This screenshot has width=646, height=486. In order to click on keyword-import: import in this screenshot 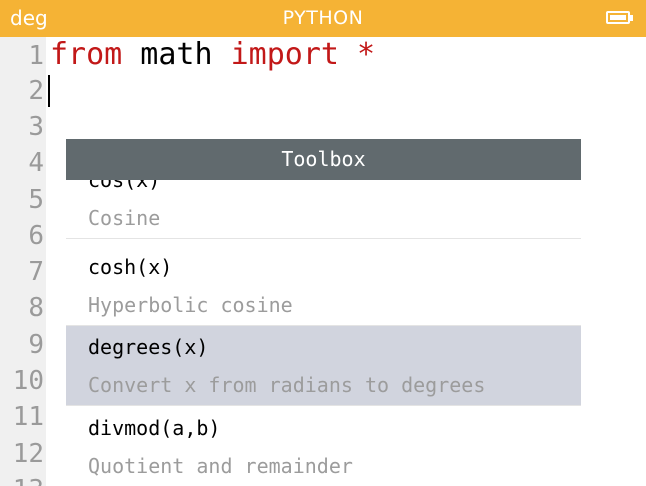, I will do `click(284, 54)`.